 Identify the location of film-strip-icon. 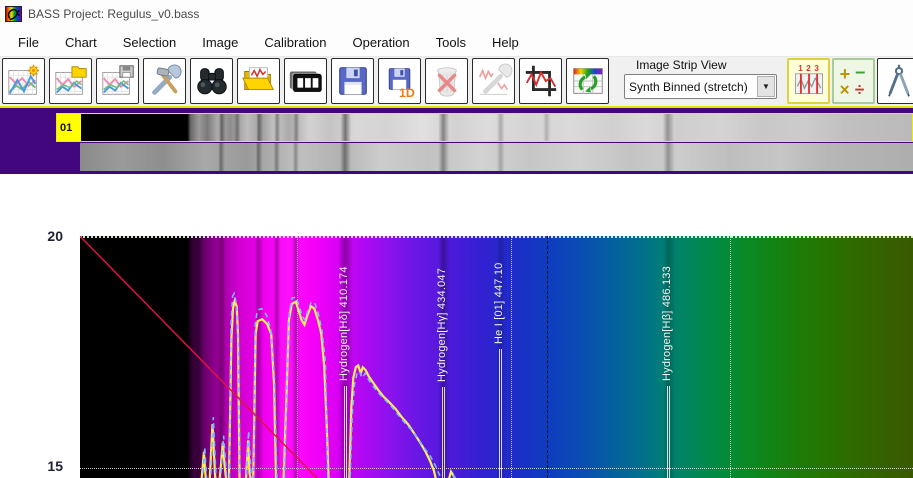
(305, 81).